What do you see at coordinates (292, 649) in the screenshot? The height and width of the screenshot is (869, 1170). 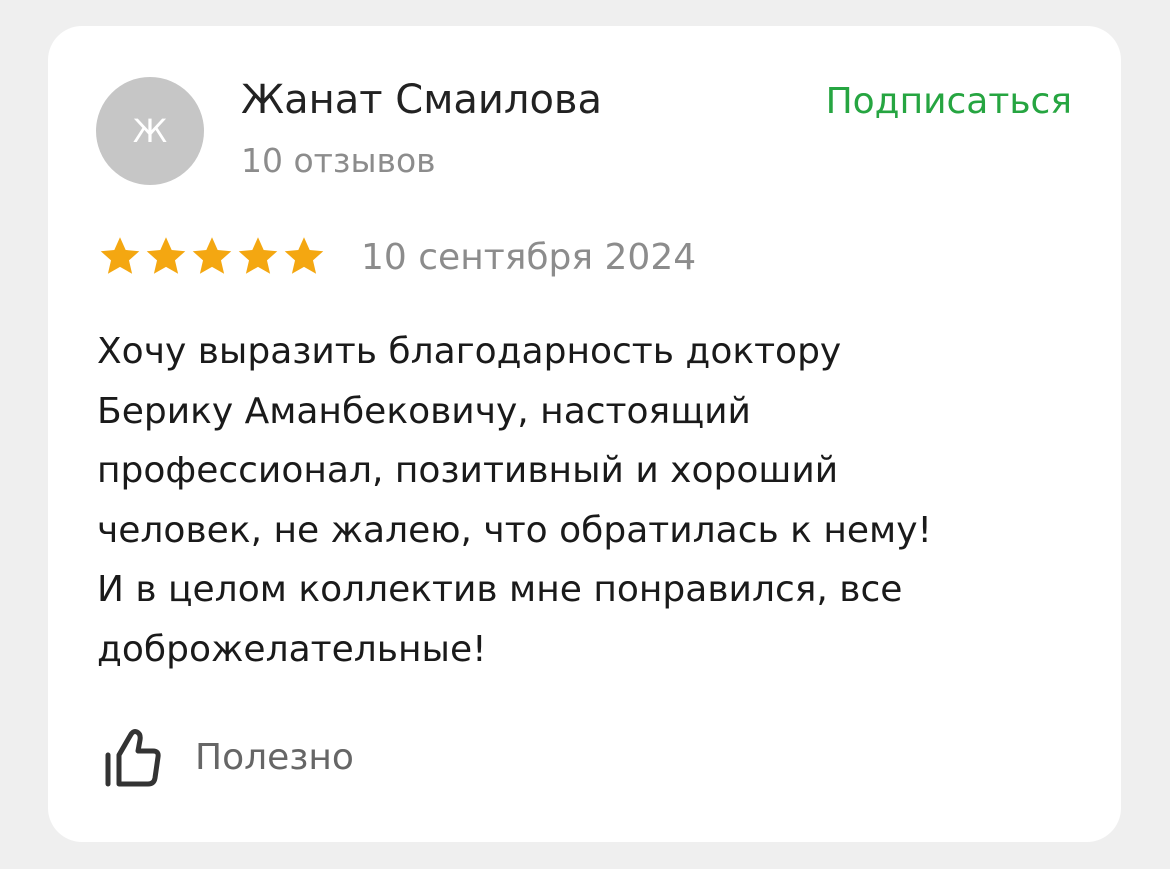 I see `review-text-line: доброжелательные!` at bounding box center [292, 649].